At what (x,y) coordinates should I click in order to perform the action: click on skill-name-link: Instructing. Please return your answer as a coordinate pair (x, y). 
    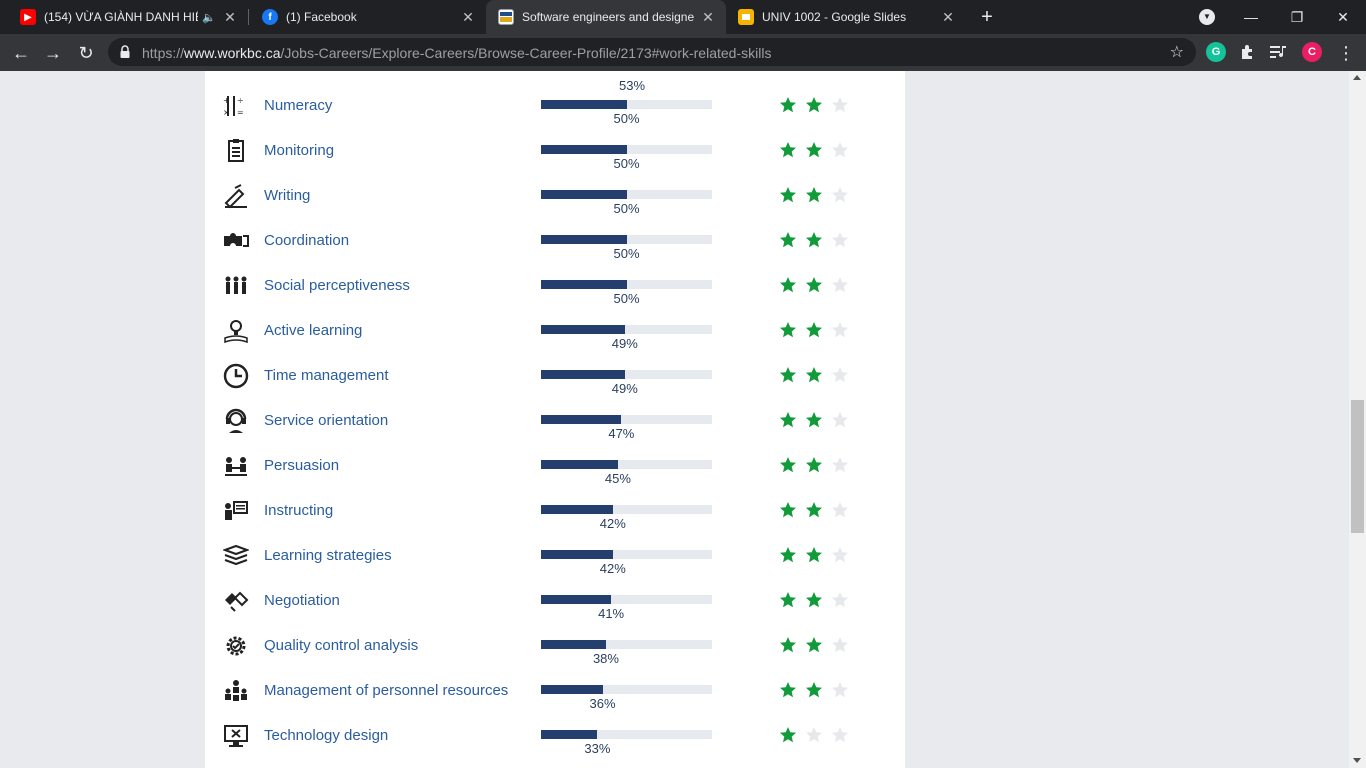
    Looking at the image, I should click on (298, 510).